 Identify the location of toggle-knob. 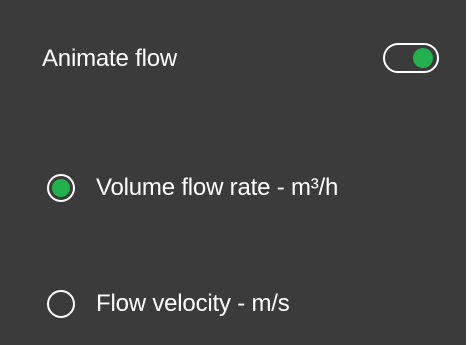
(423, 58).